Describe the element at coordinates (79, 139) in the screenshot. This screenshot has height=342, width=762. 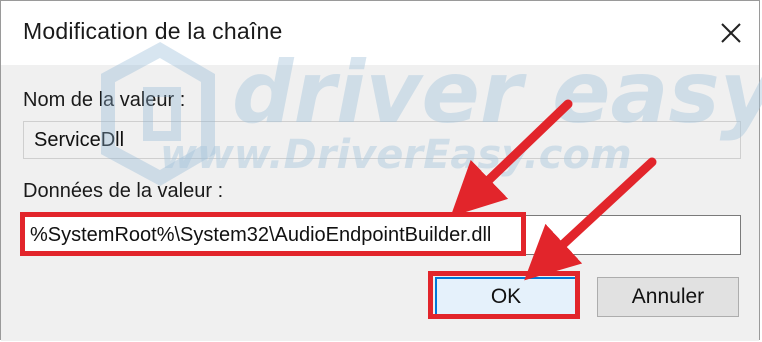
I see `value-name-text: ServiceDll` at that location.